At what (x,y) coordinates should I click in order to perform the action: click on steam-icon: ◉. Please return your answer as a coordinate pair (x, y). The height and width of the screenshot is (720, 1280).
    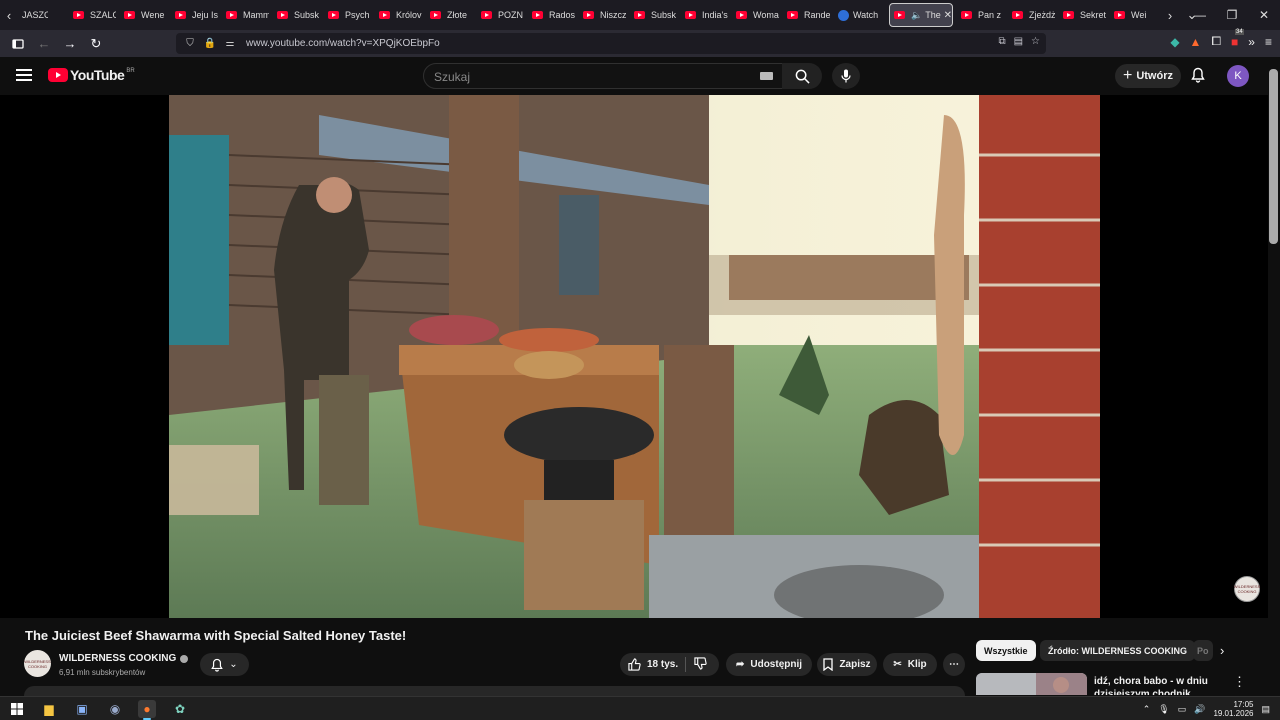
    Looking at the image, I should click on (115, 709).